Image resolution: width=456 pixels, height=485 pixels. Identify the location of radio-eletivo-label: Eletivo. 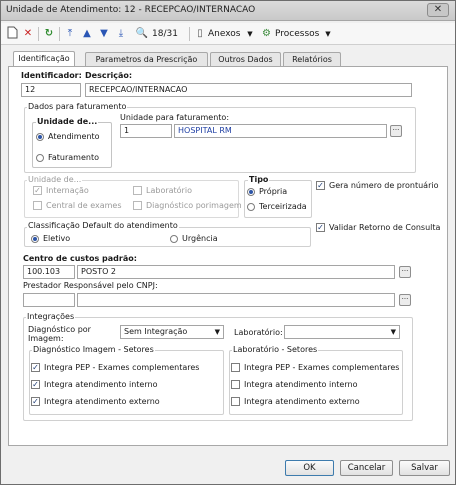
(57, 238).